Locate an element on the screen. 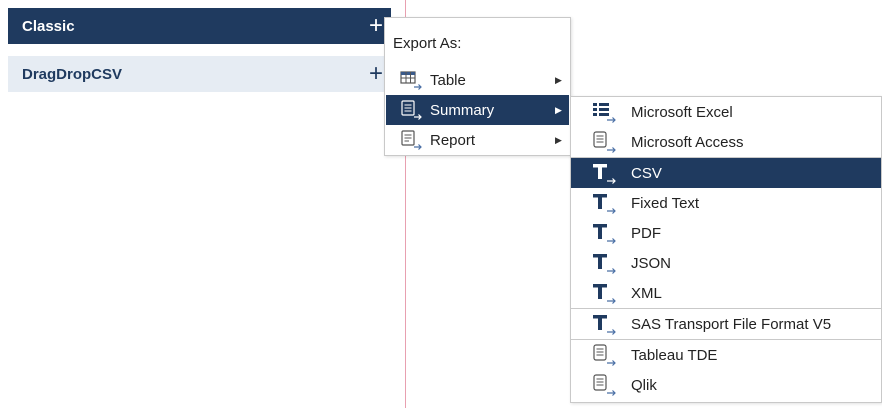  menu-item-table-label: Table is located at coordinates (448, 80).